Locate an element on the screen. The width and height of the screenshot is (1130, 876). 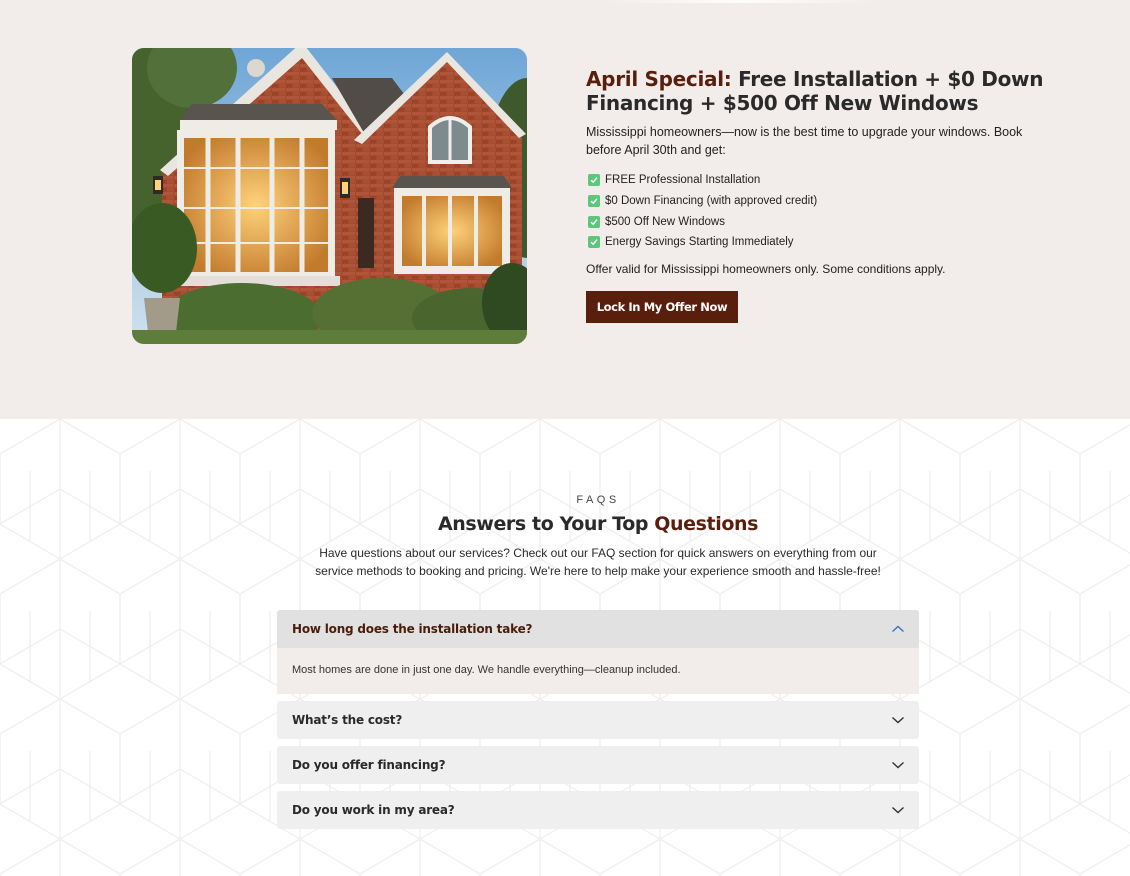
faq-question-toggle: What’s the cost? is located at coordinates (598, 720).